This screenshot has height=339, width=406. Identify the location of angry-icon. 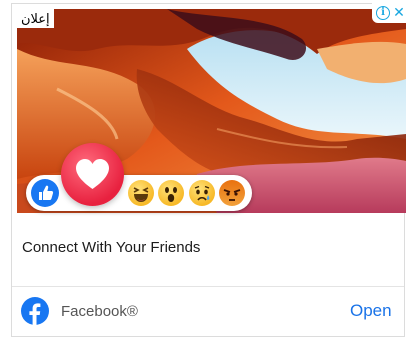
(232, 193).